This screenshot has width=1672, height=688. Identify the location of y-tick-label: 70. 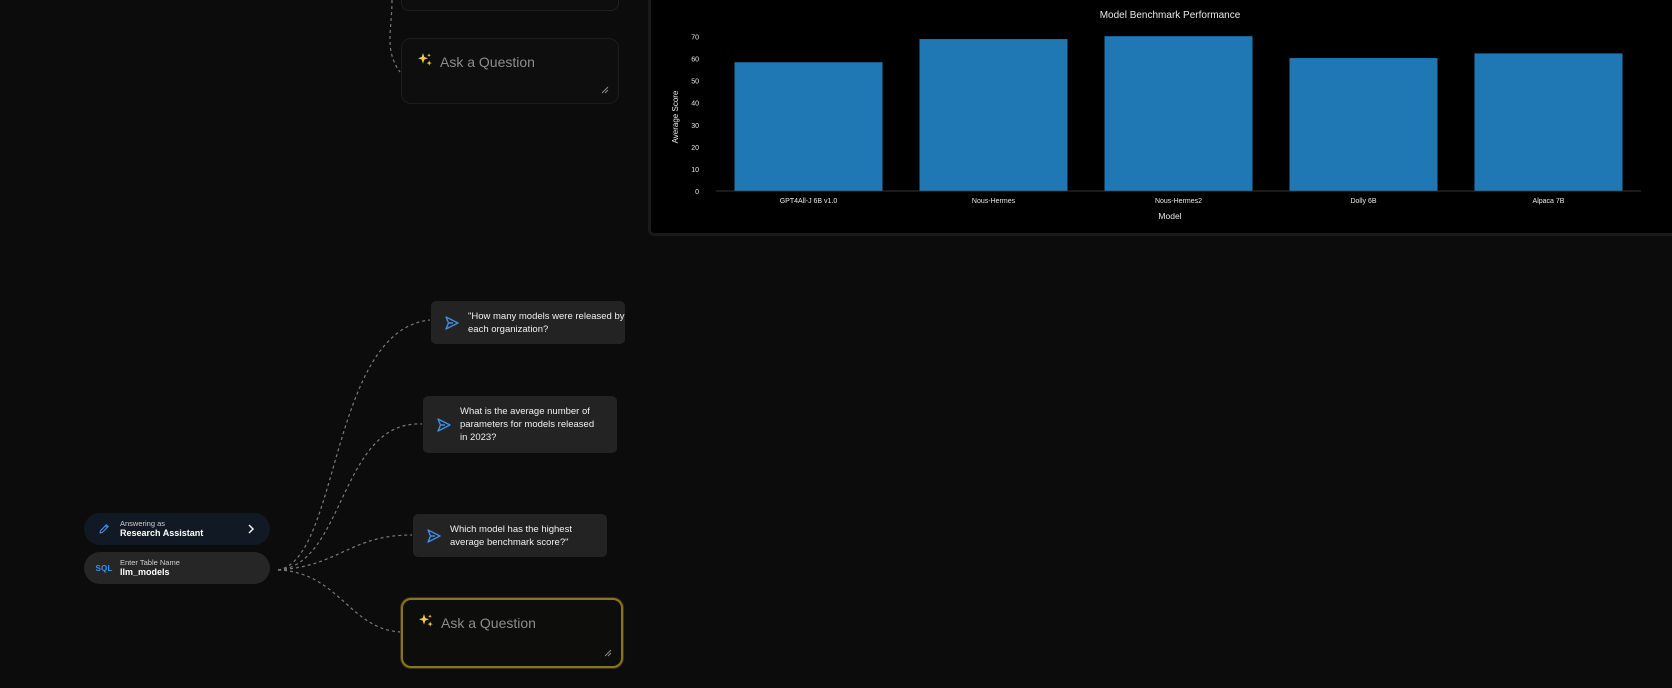
(695, 37).